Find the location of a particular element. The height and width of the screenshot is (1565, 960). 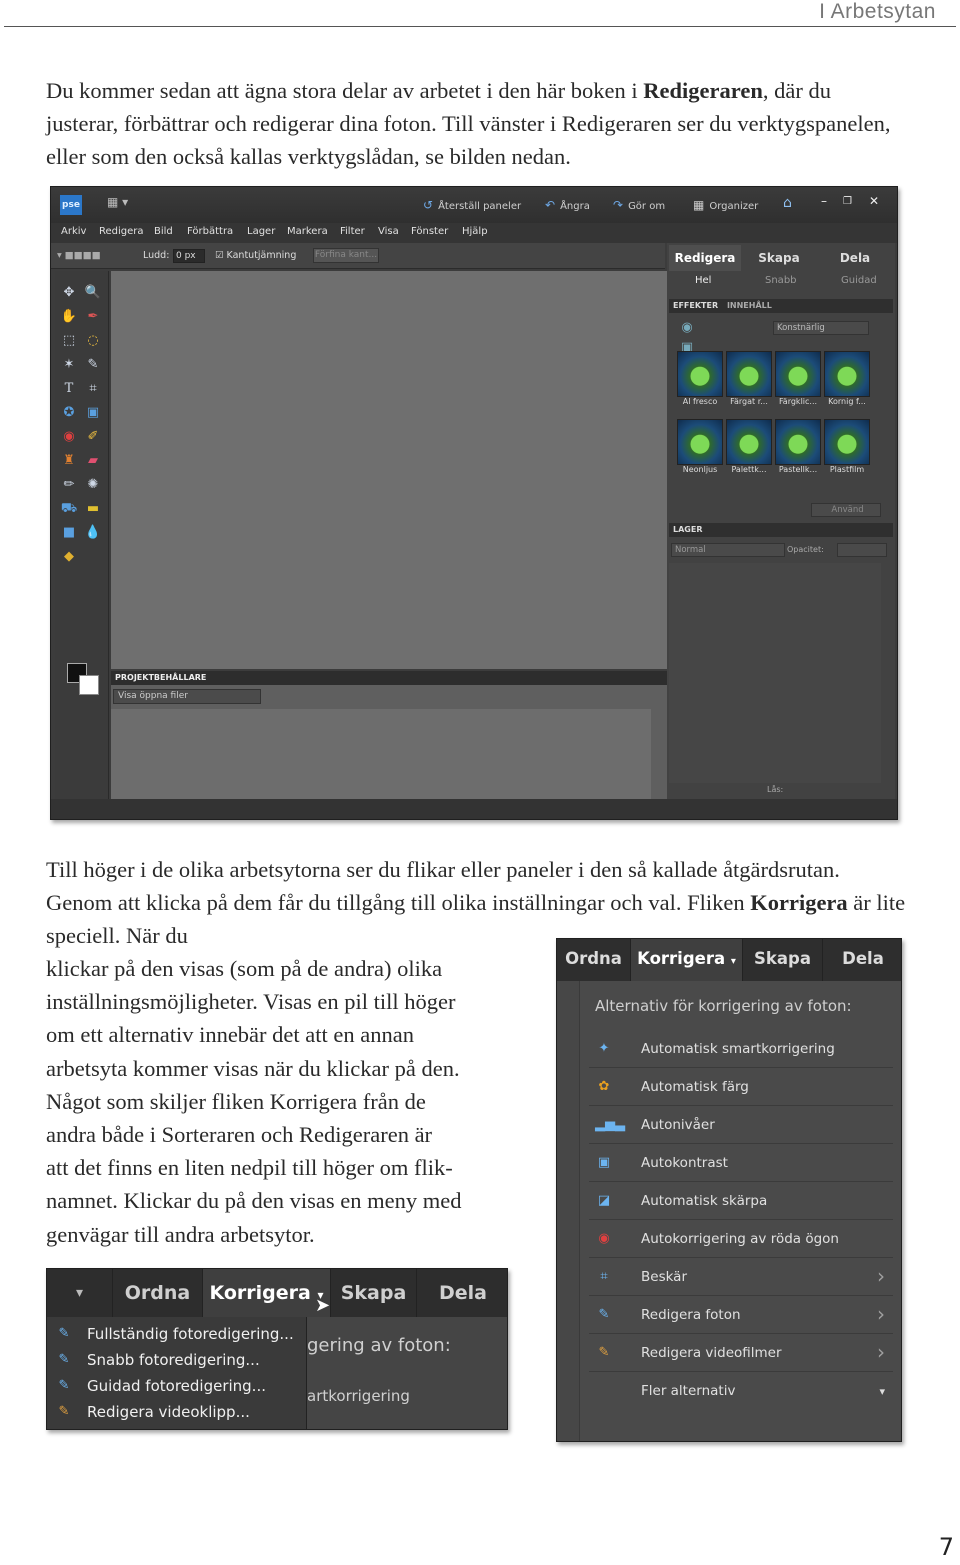

menu-markera: Markera is located at coordinates (307, 231).